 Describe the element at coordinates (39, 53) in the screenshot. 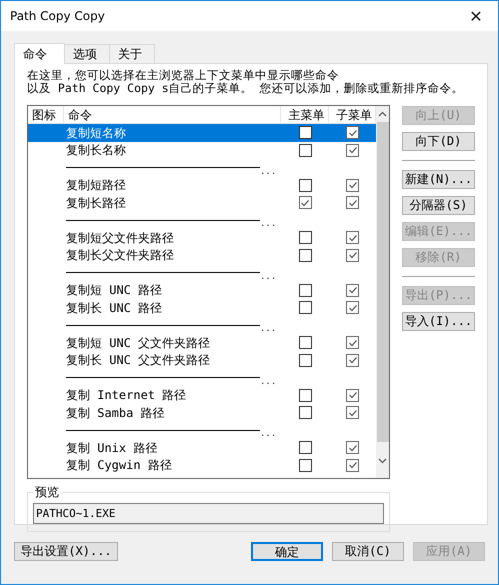

I see `tab: 命令` at that location.